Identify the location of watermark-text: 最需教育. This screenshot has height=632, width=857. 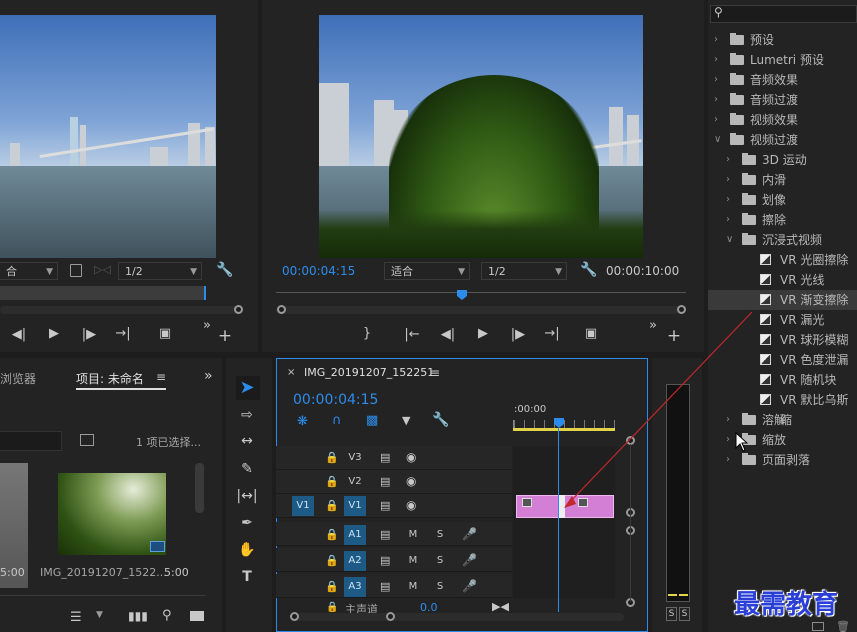
(786, 605).